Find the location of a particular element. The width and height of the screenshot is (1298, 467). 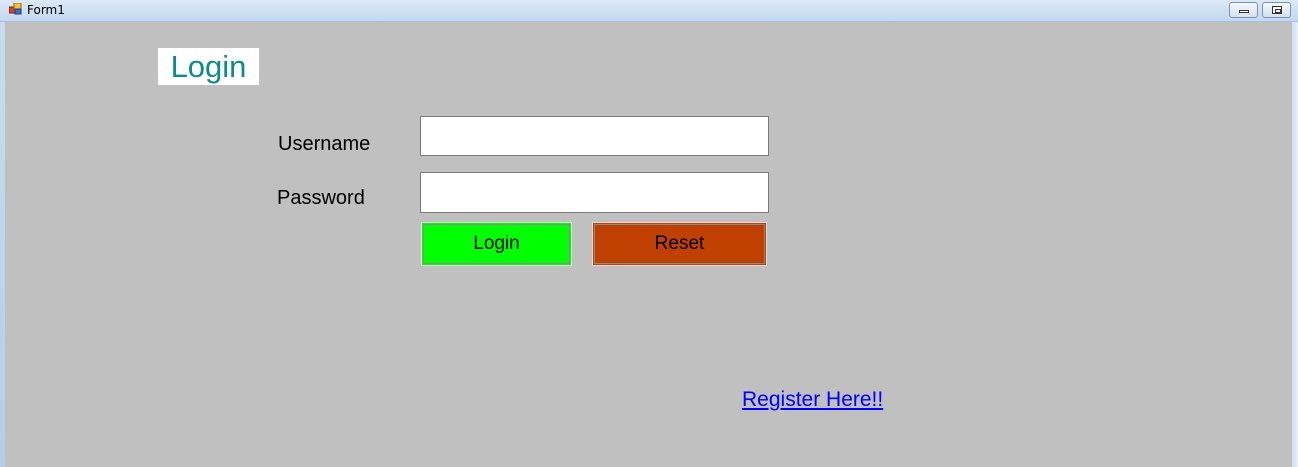

winforms-app-icon is located at coordinates (15, 9).